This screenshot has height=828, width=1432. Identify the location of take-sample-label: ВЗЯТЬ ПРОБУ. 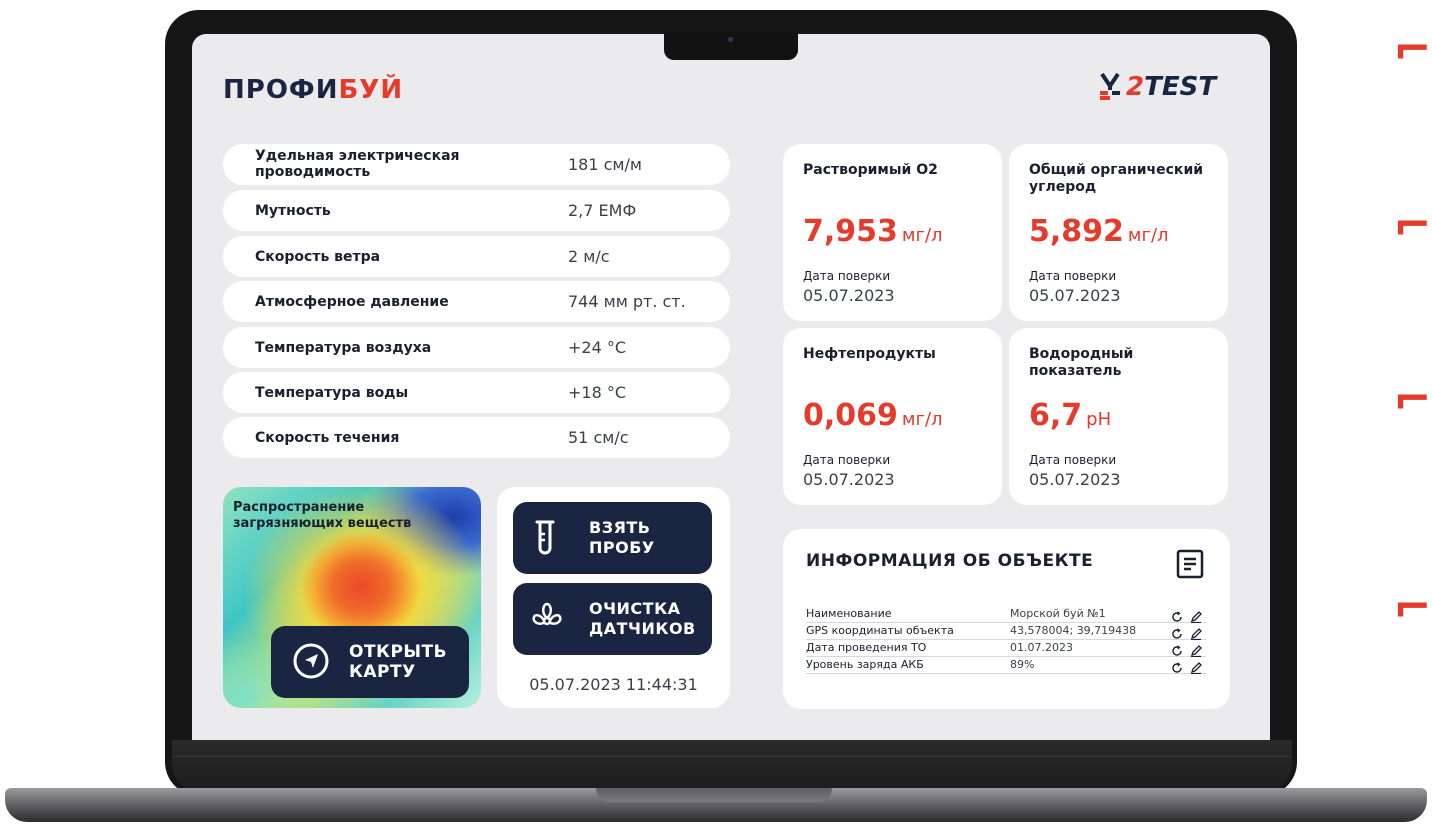
(622, 537).